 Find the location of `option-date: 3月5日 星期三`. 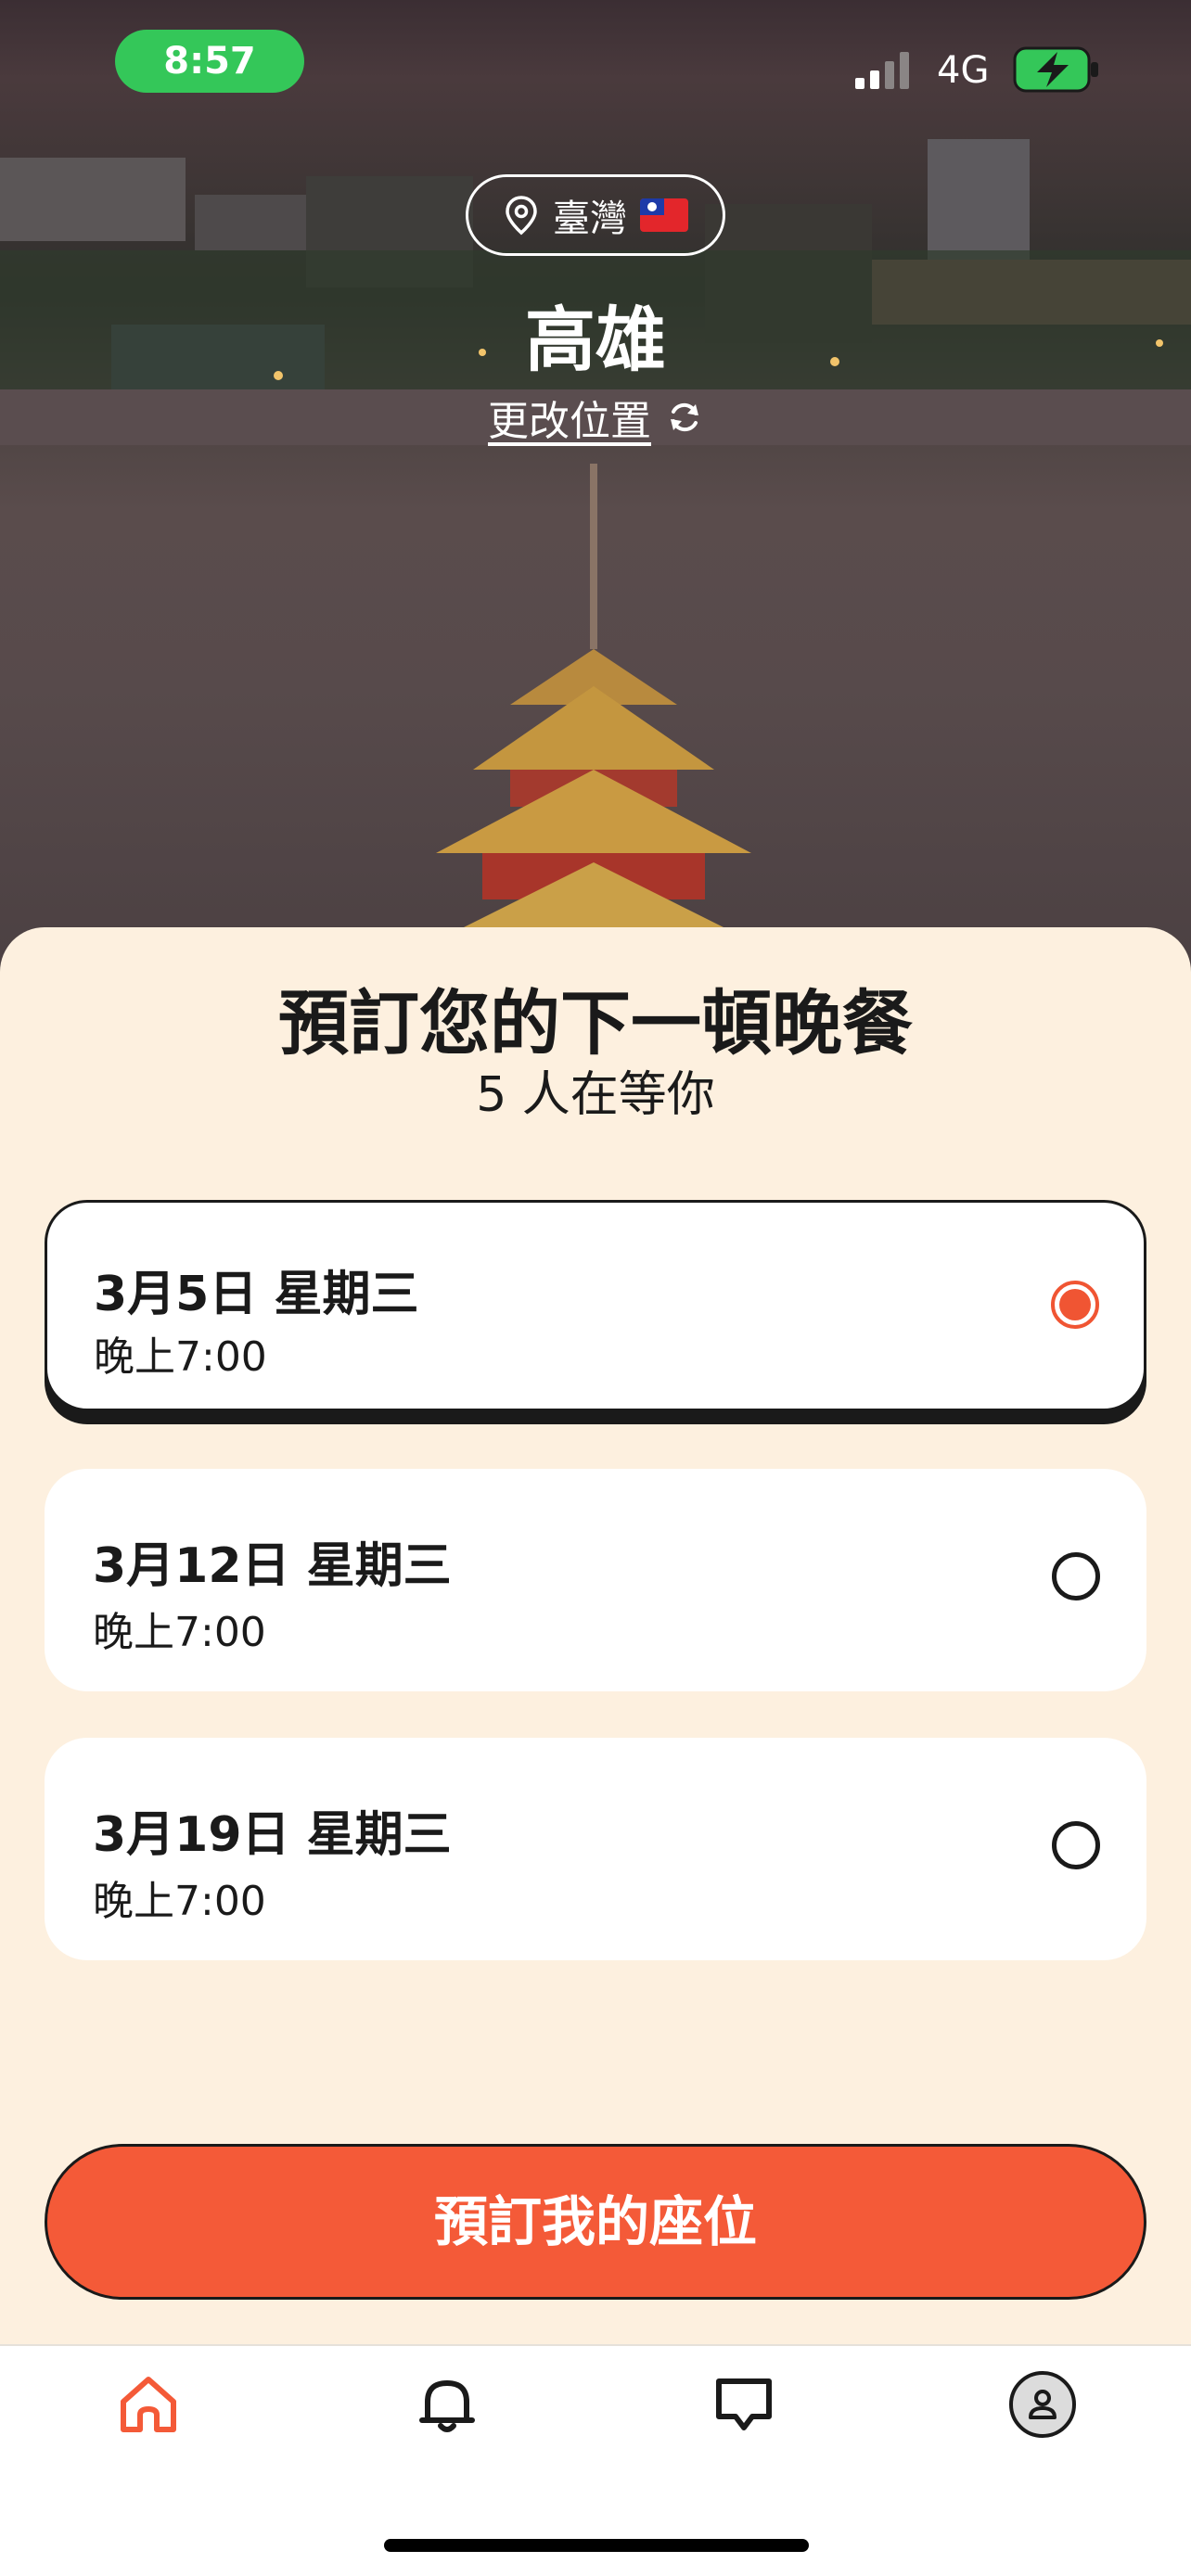

option-date: 3月5日 星期三 is located at coordinates (257, 1294).